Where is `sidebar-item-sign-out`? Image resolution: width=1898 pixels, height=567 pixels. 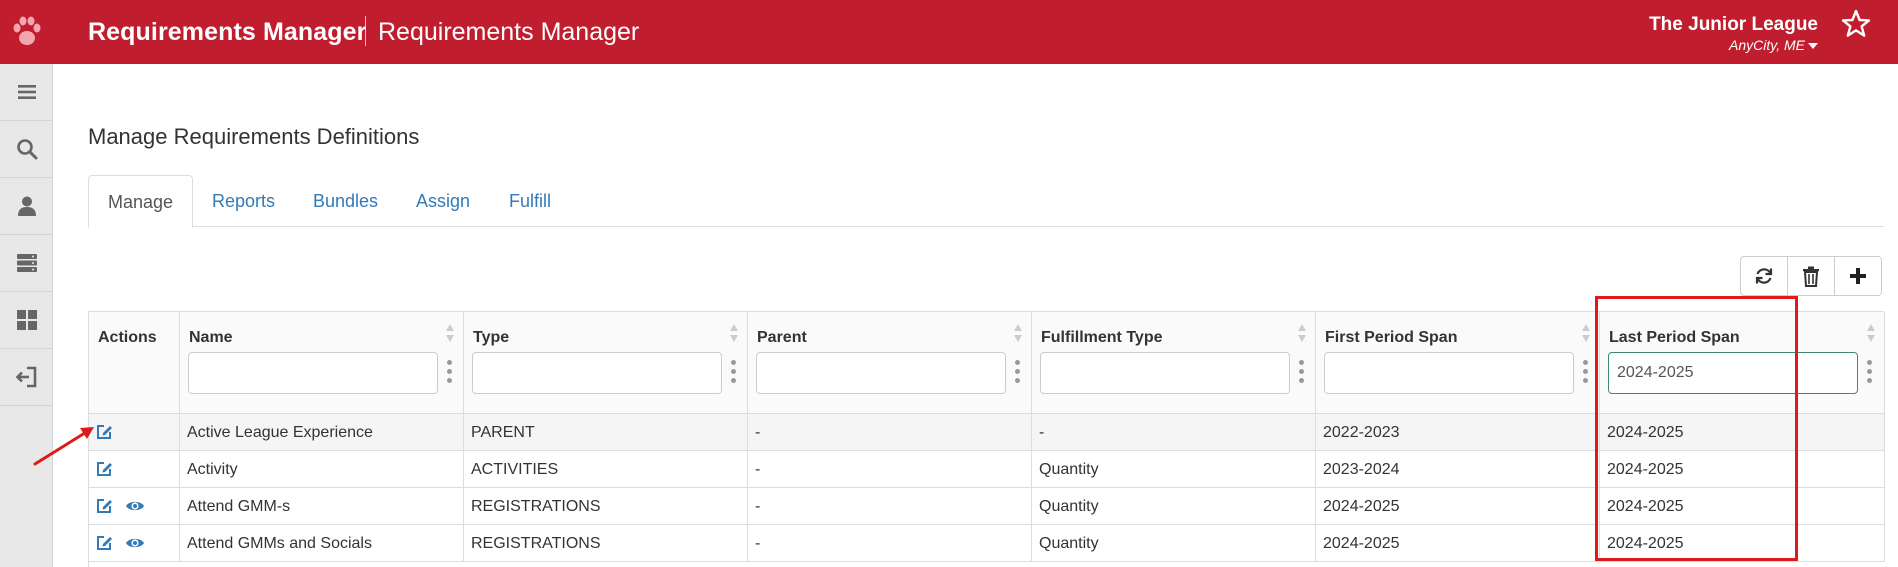
sidebar-item-sign-out is located at coordinates (26, 377).